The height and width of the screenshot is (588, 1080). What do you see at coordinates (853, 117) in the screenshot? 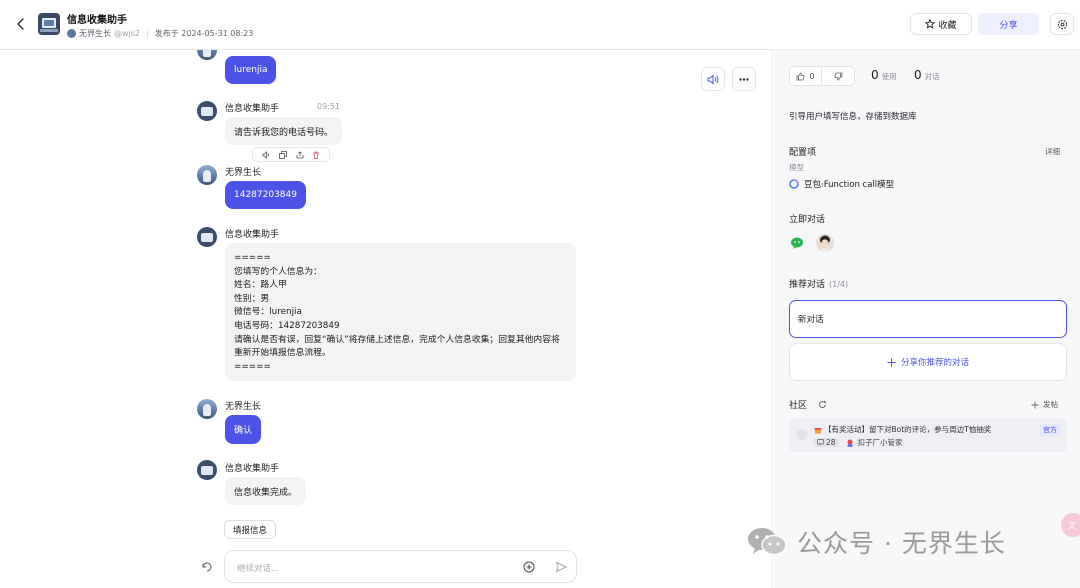
I see `bot-description: 引导用户填写信息，存储到数据库` at bounding box center [853, 117].